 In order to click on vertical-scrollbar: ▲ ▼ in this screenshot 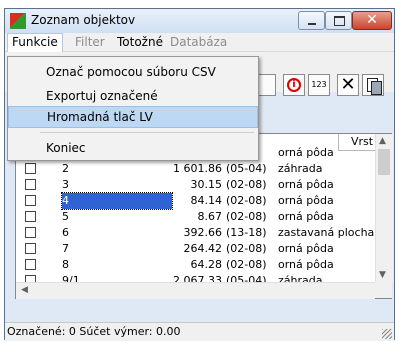, I will do `click(384, 208)`.